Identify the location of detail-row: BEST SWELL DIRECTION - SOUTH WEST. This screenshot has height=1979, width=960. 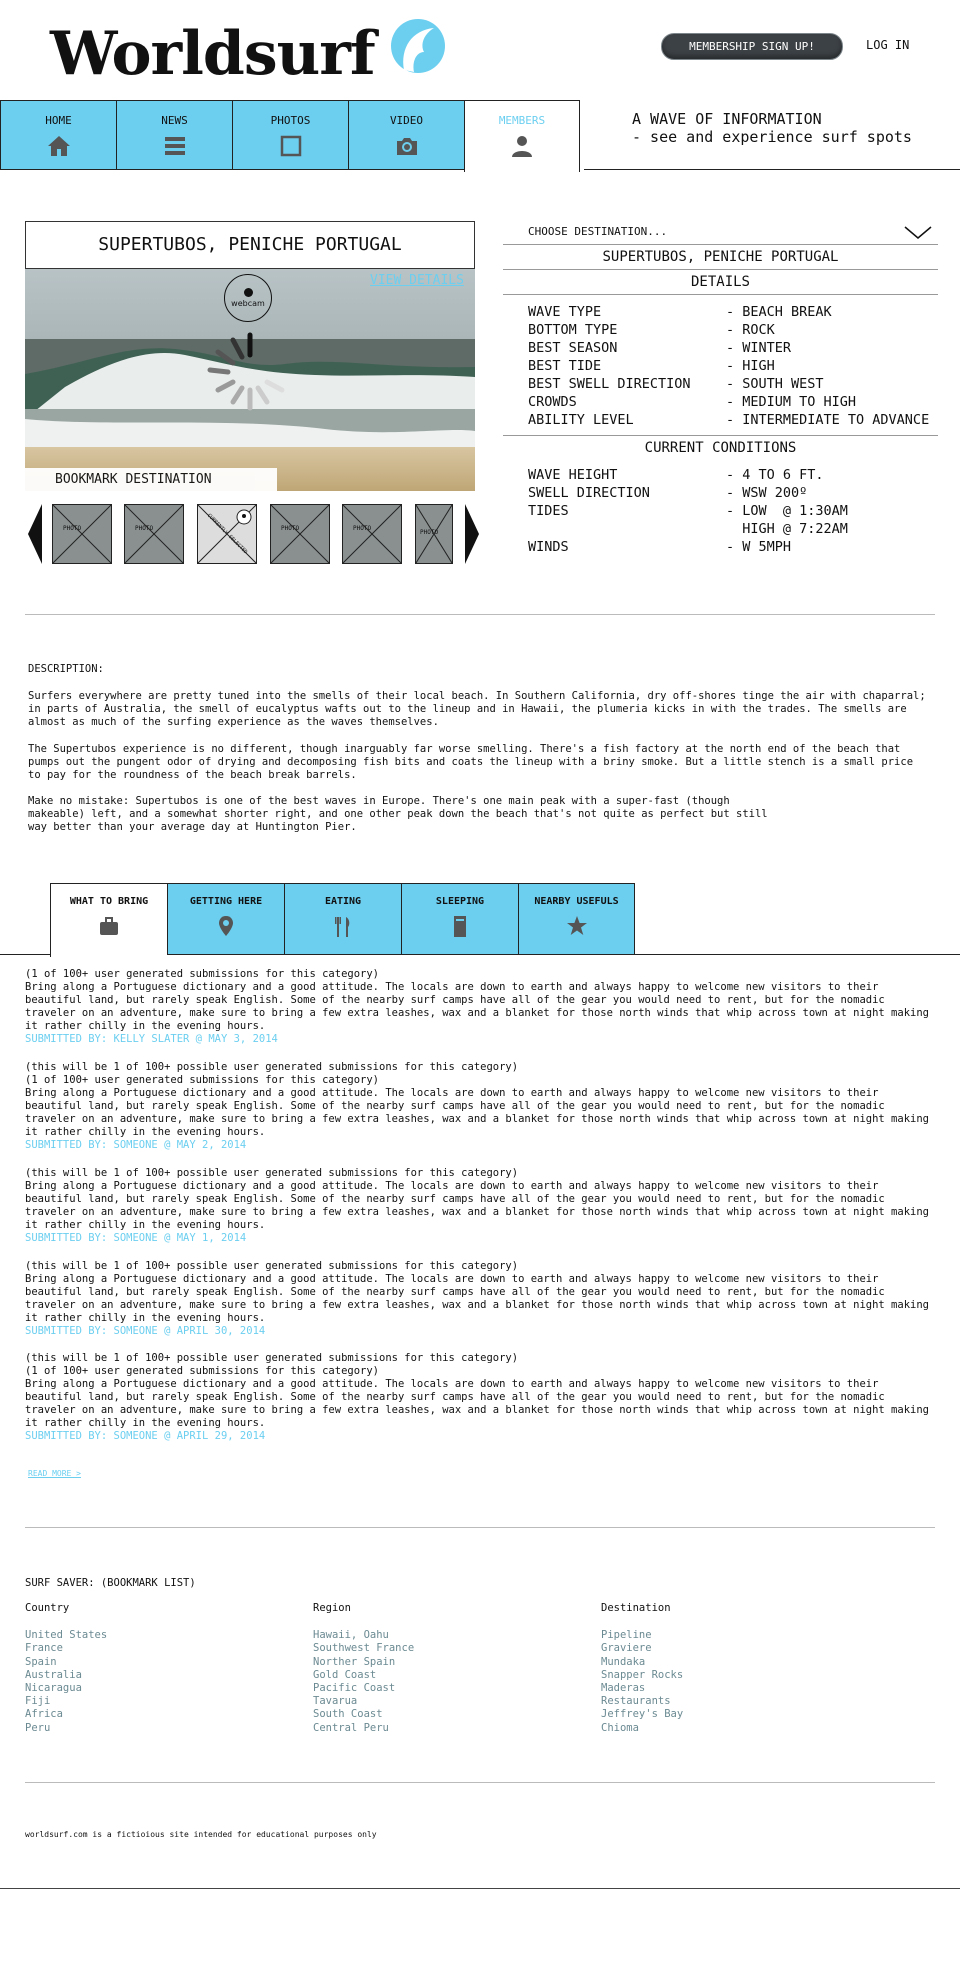
(676, 384).